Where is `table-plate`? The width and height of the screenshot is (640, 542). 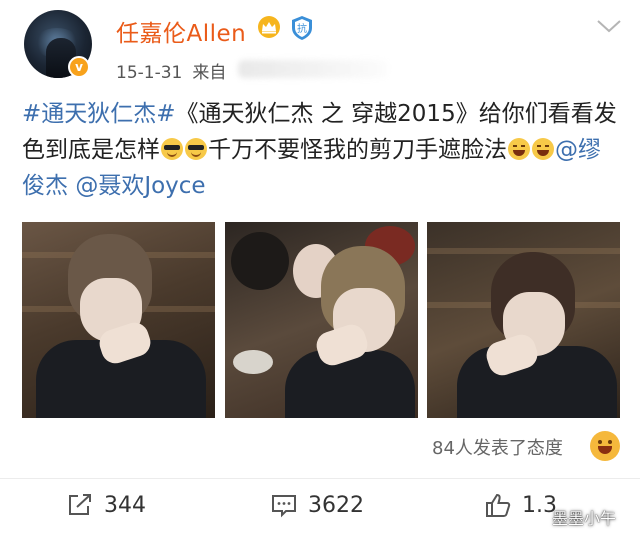
table-plate is located at coordinates (253, 362).